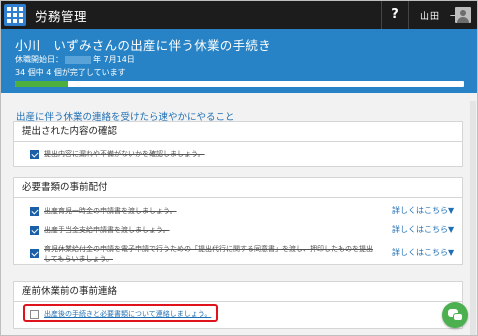 This screenshot has width=478, height=336. Describe the element at coordinates (39, 59) in the screenshot. I see `leave-start-label: 休職開始日：` at that location.